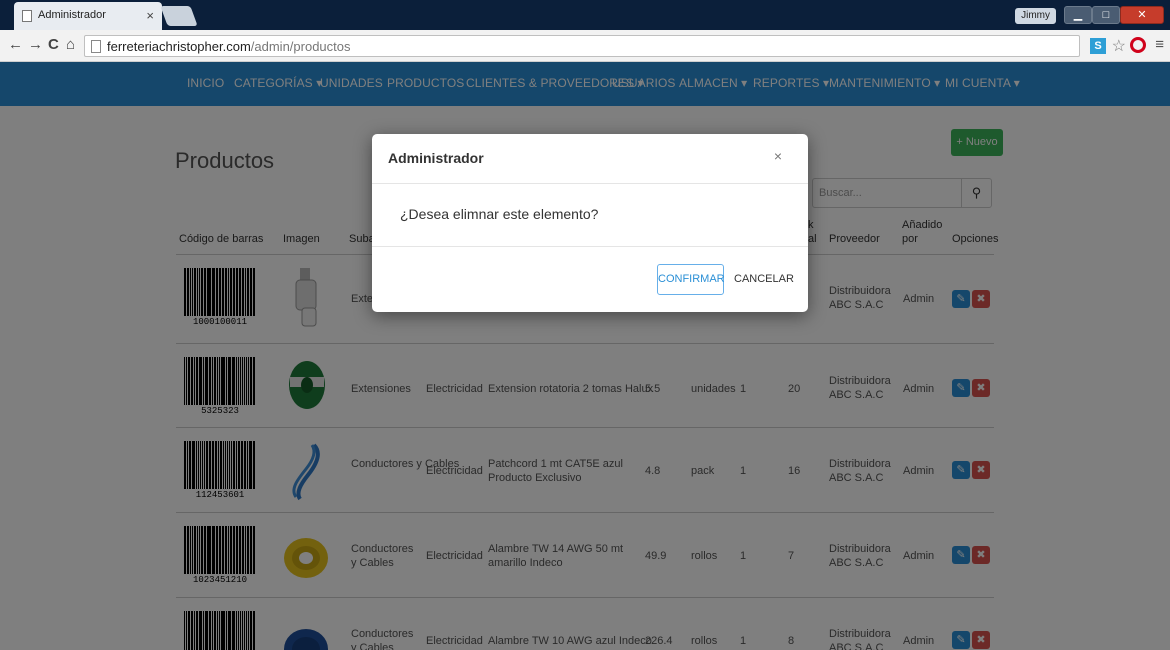 This screenshot has width=1170, height=650. I want to click on opera-extension-icon, so click(1138, 45).